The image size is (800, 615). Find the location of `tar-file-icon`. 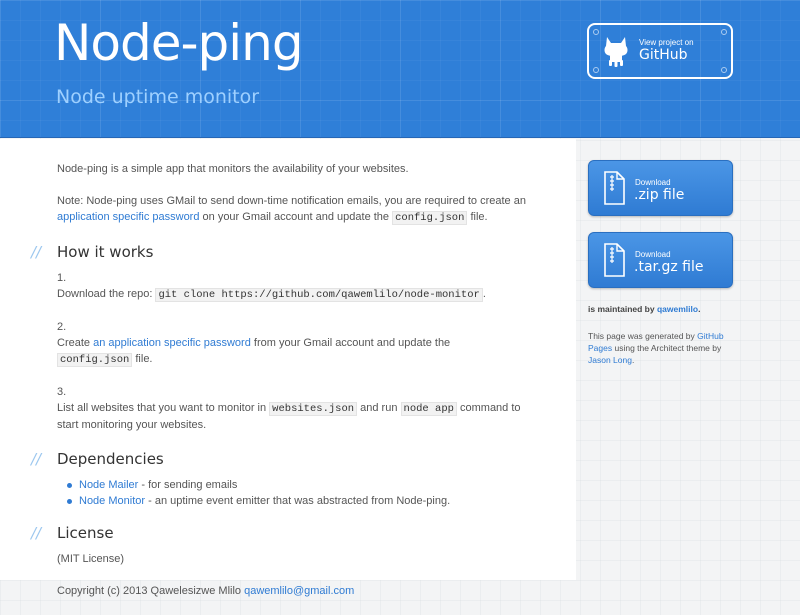

tar-file-icon is located at coordinates (614, 260).